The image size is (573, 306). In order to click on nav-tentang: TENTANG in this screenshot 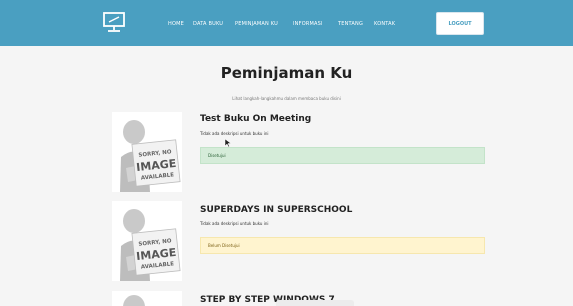, I will do `click(350, 24)`.